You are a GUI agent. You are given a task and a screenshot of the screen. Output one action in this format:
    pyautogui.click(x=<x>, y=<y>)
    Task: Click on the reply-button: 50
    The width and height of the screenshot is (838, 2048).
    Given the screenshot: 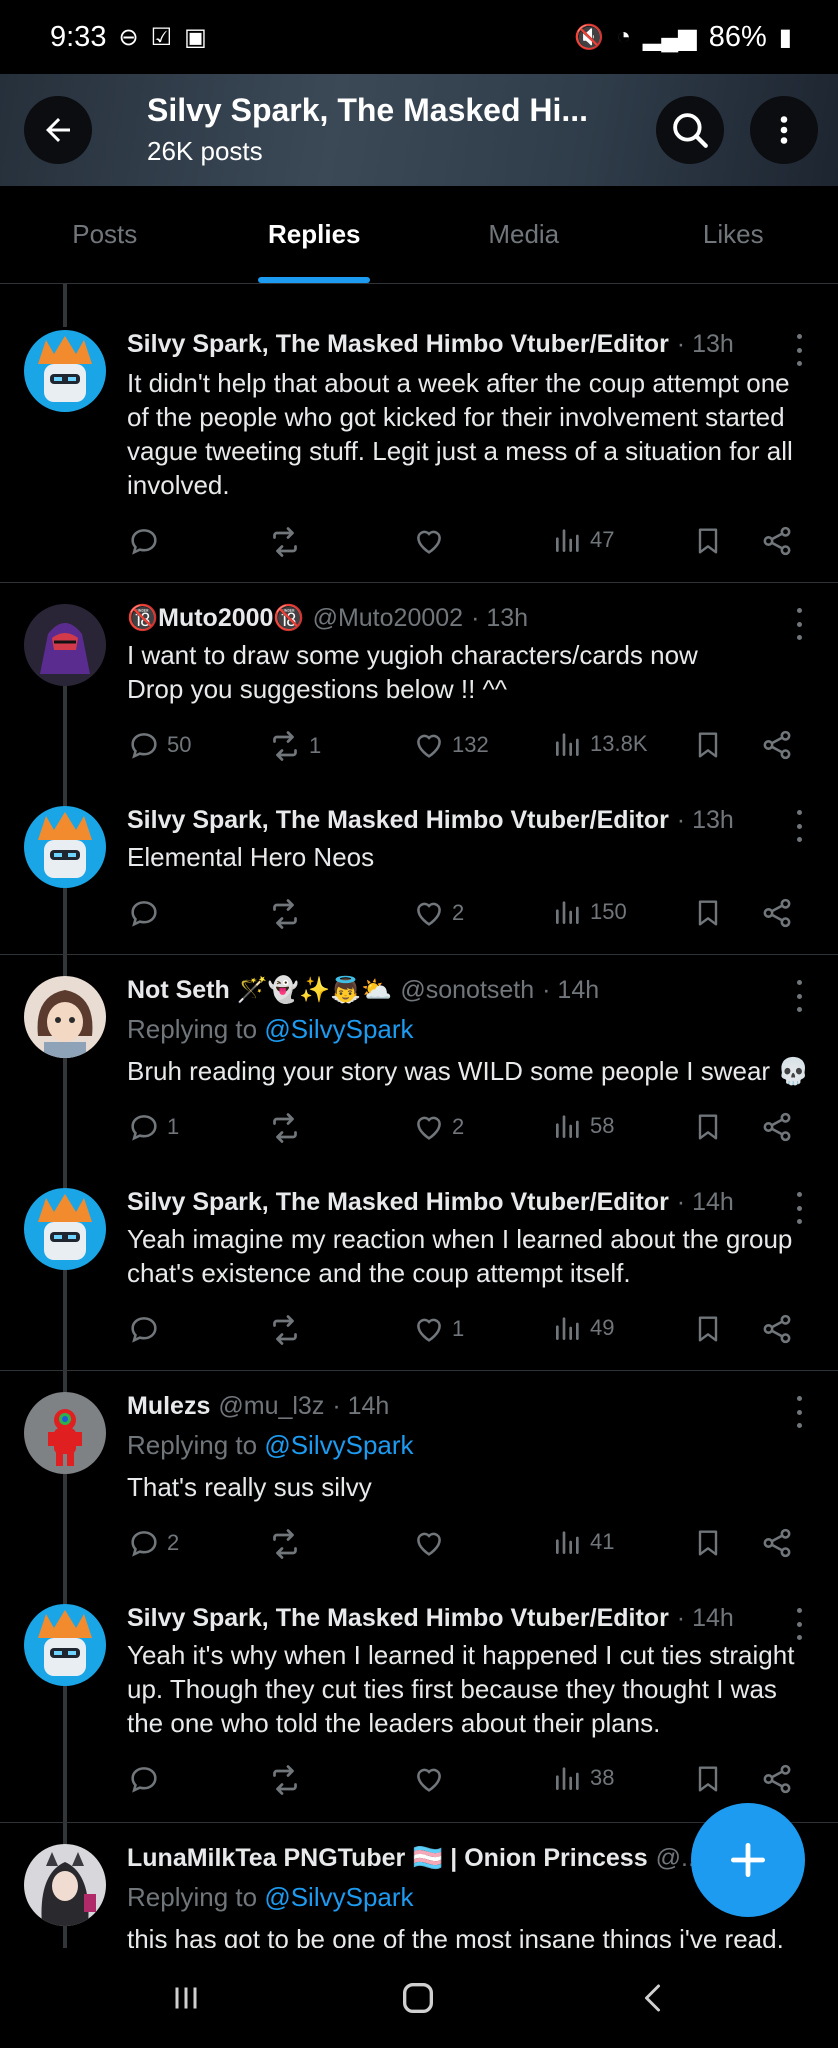 What is the action you would take?
    pyautogui.click(x=159, y=745)
    